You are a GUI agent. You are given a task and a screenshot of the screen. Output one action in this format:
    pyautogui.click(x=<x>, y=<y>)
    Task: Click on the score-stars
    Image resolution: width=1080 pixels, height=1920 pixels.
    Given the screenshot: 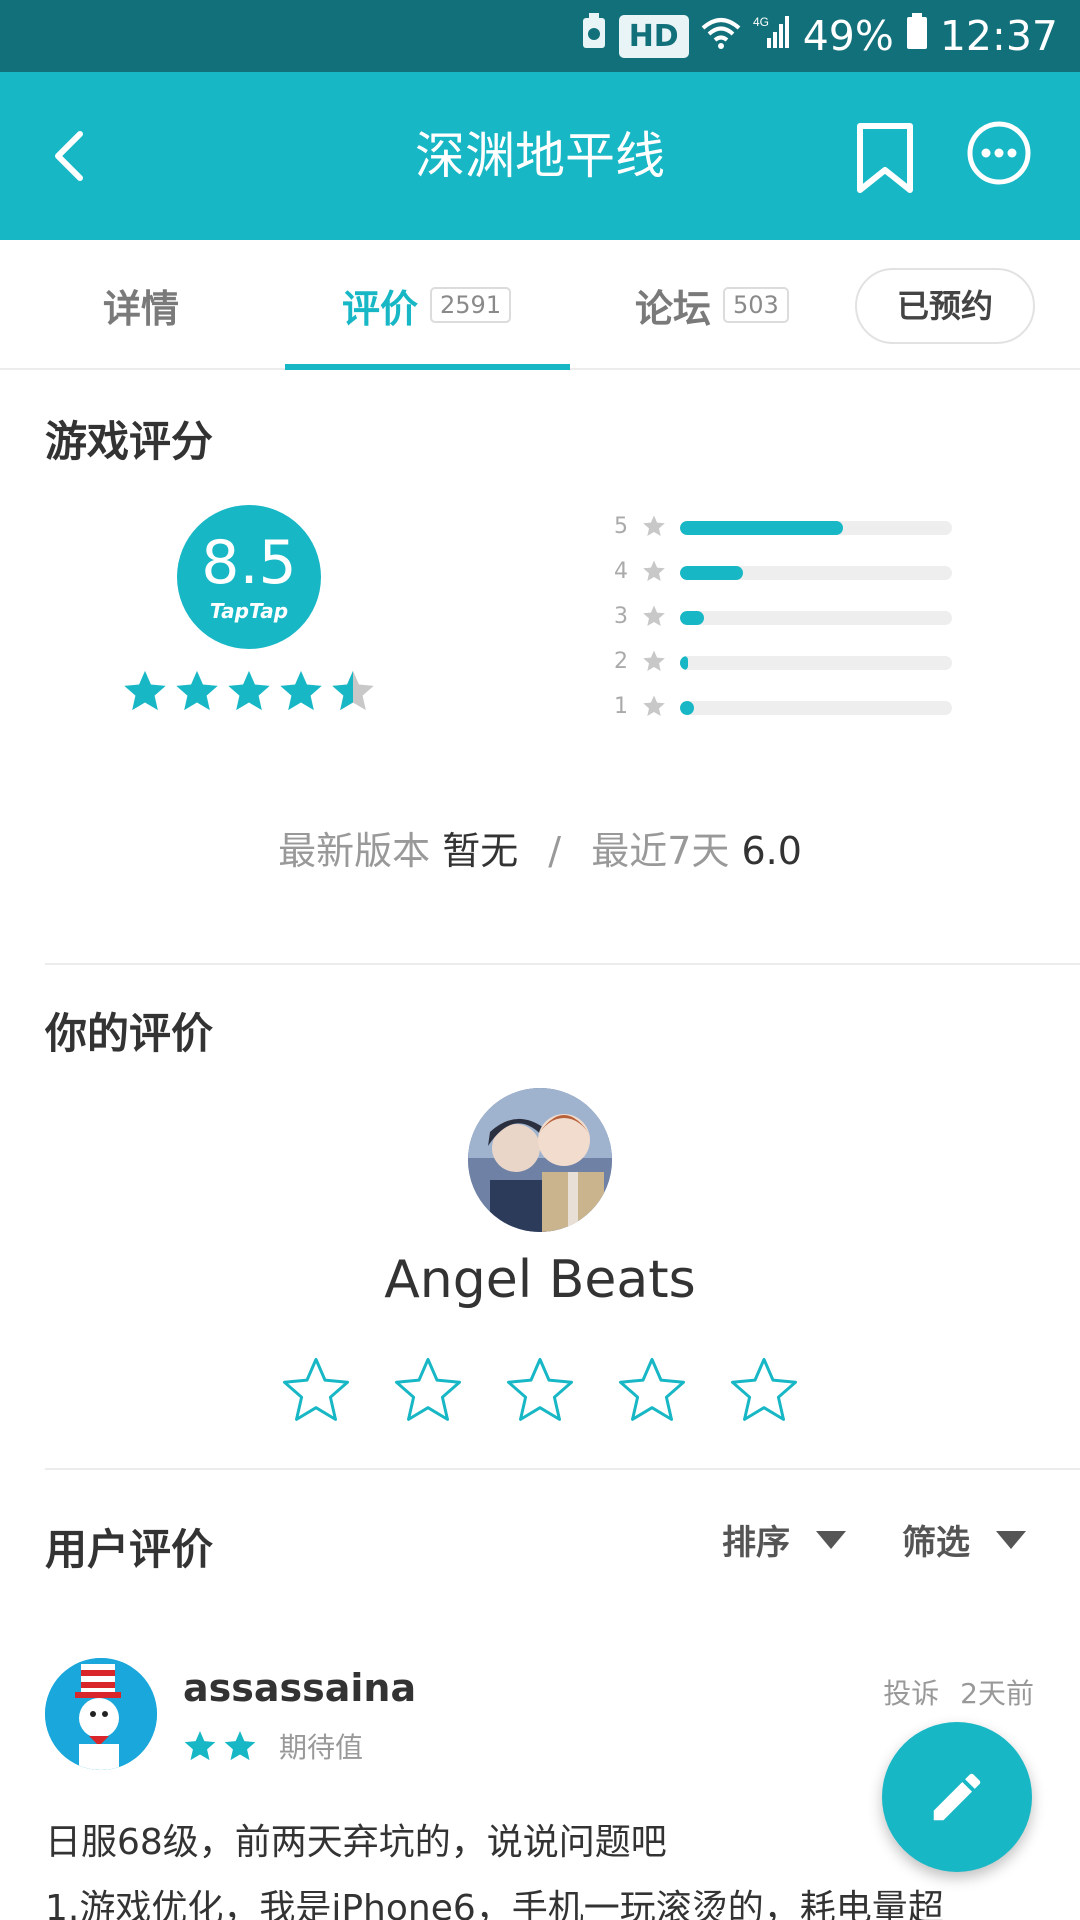 What is the action you would take?
    pyautogui.click(x=249, y=691)
    